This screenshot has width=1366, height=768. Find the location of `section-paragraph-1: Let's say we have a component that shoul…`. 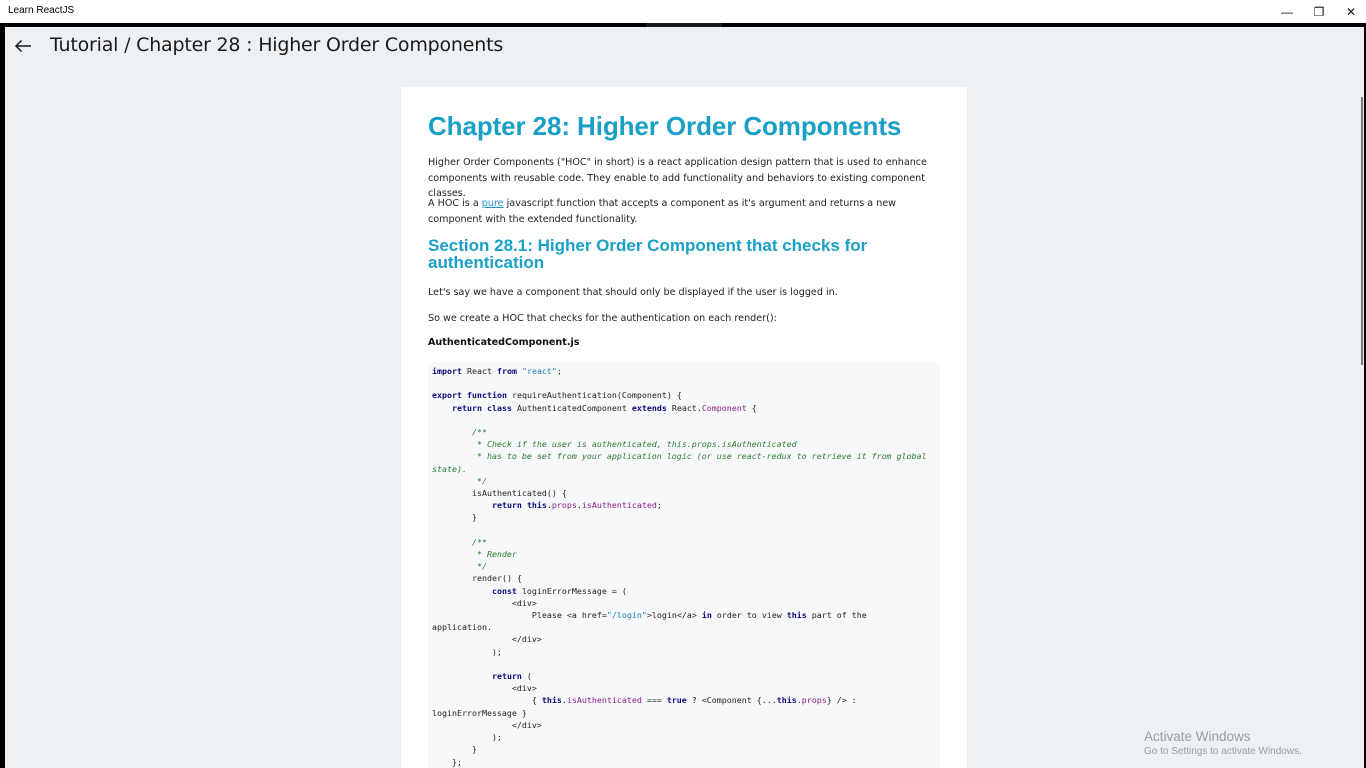

section-paragraph-1: Let's say we have a component that shoul… is located at coordinates (633, 292).